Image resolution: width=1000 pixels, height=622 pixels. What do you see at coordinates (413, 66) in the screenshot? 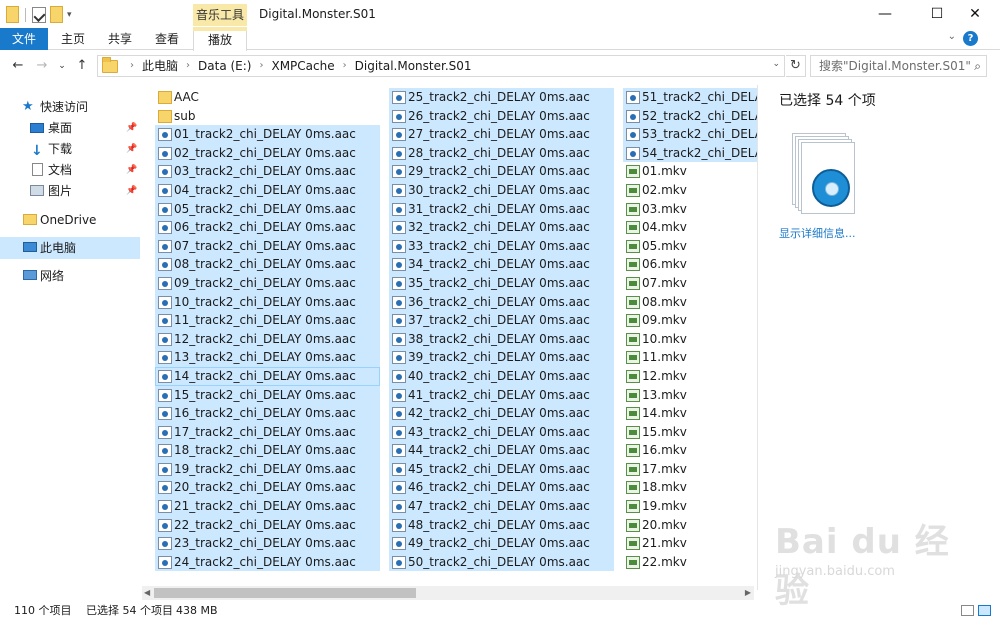
I see `crumb-current: Digital.Monster.S01` at bounding box center [413, 66].